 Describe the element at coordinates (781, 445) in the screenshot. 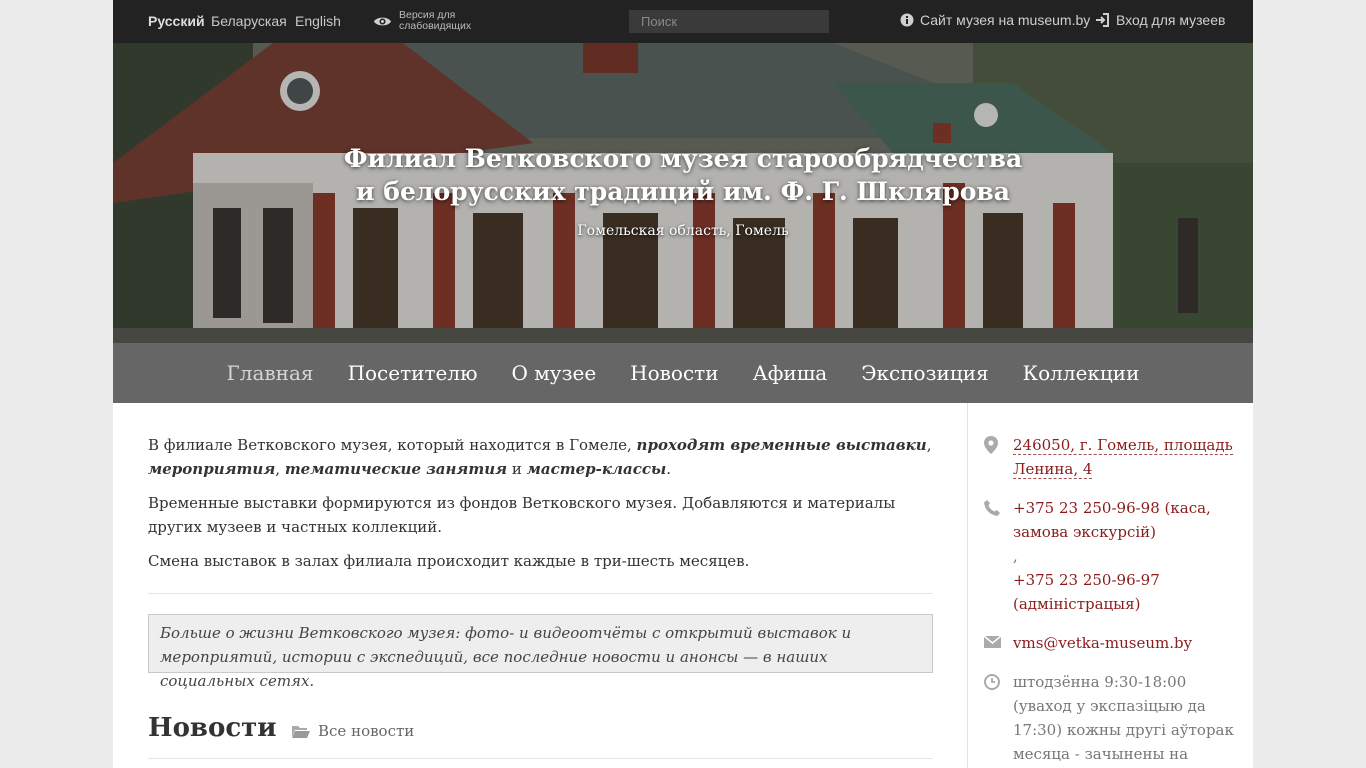

I see `intro-highlight-exhibitions: проходят временные выставки` at that location.